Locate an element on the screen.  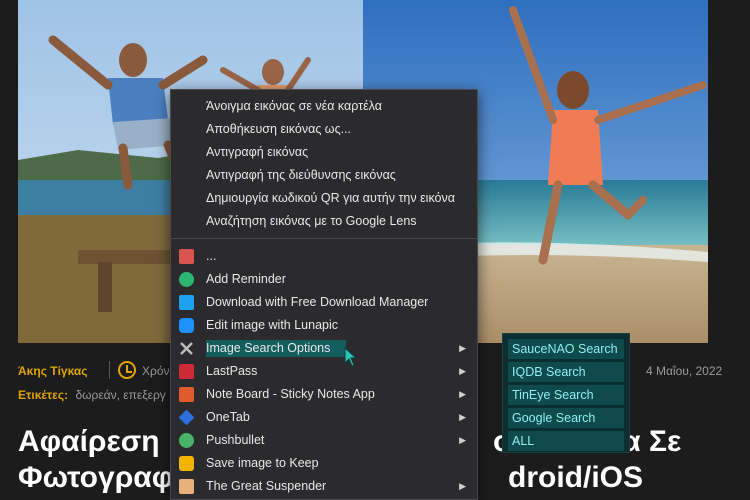
menu-search-google-lens: Αναζήτηση εικόνας με το Google Lens is located at coordinates (324, 221).